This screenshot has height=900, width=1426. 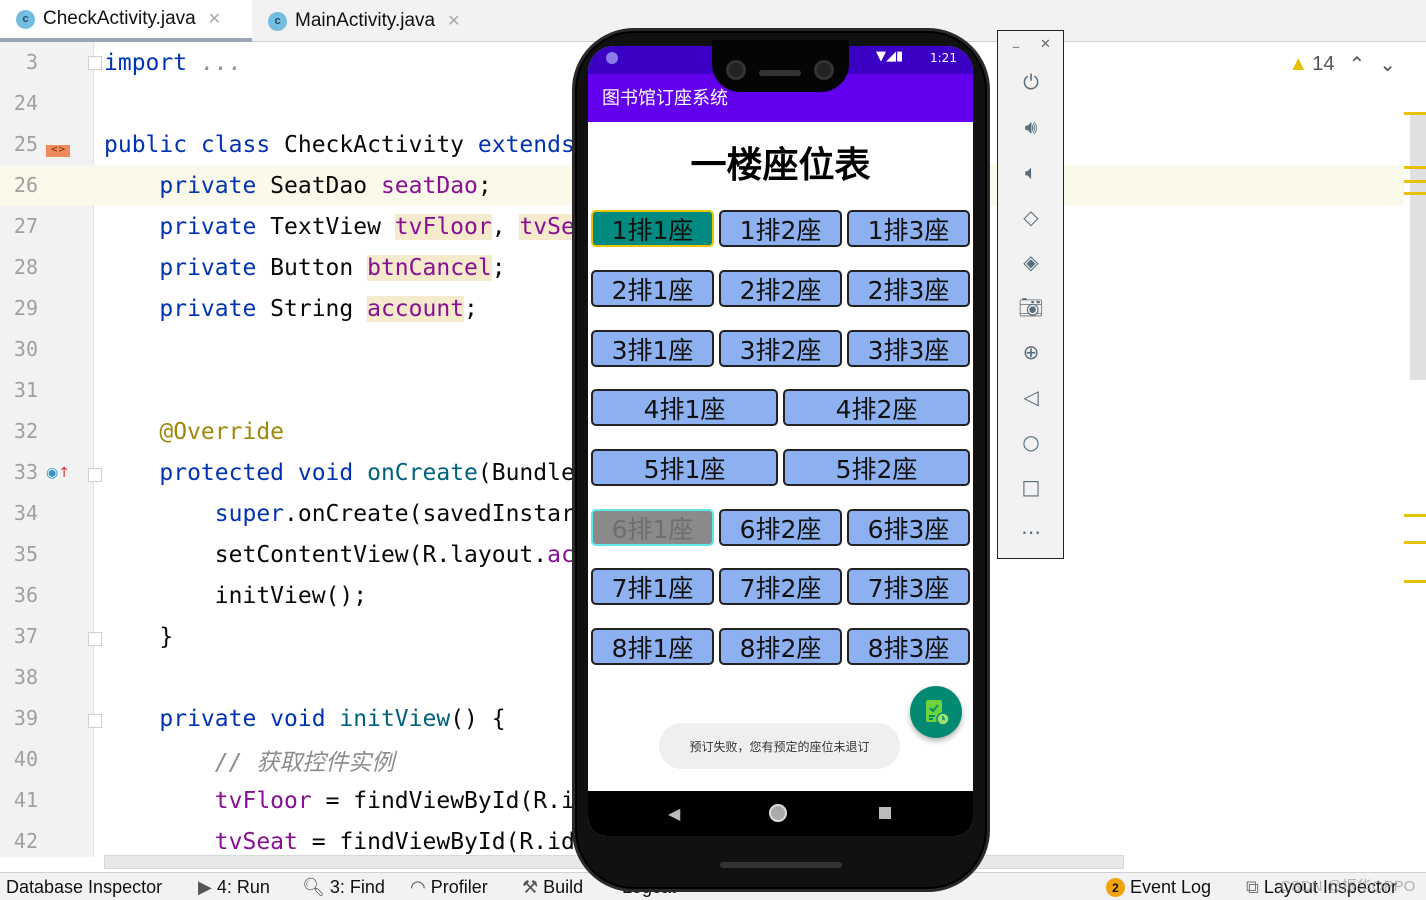 What do you see at coordinates (780, 646) in the screenshot?
I see `seat-button: 8排2座` at bounding box center [780, 646].